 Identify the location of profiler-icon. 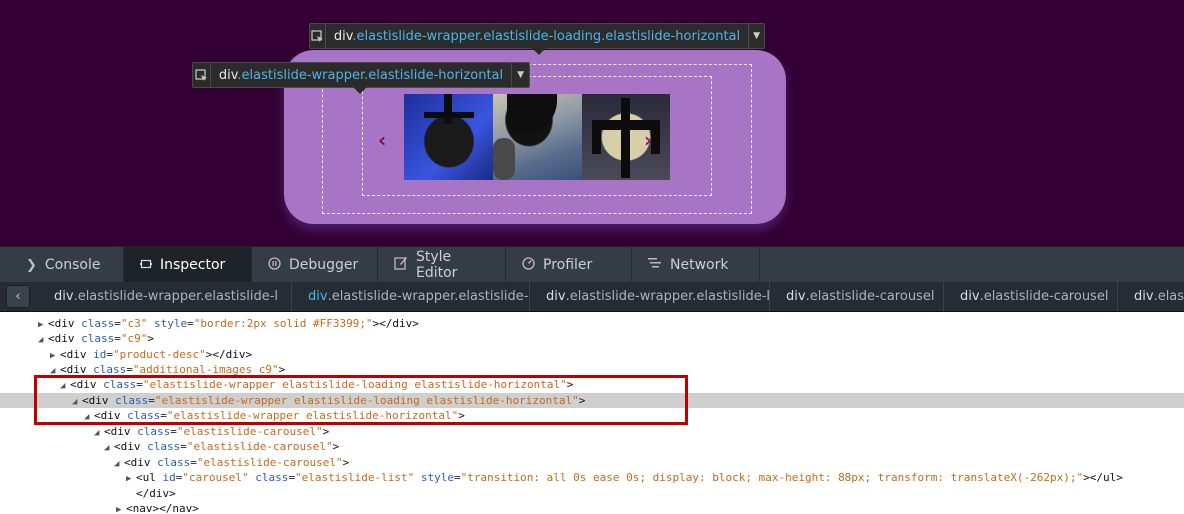
(528, 265).